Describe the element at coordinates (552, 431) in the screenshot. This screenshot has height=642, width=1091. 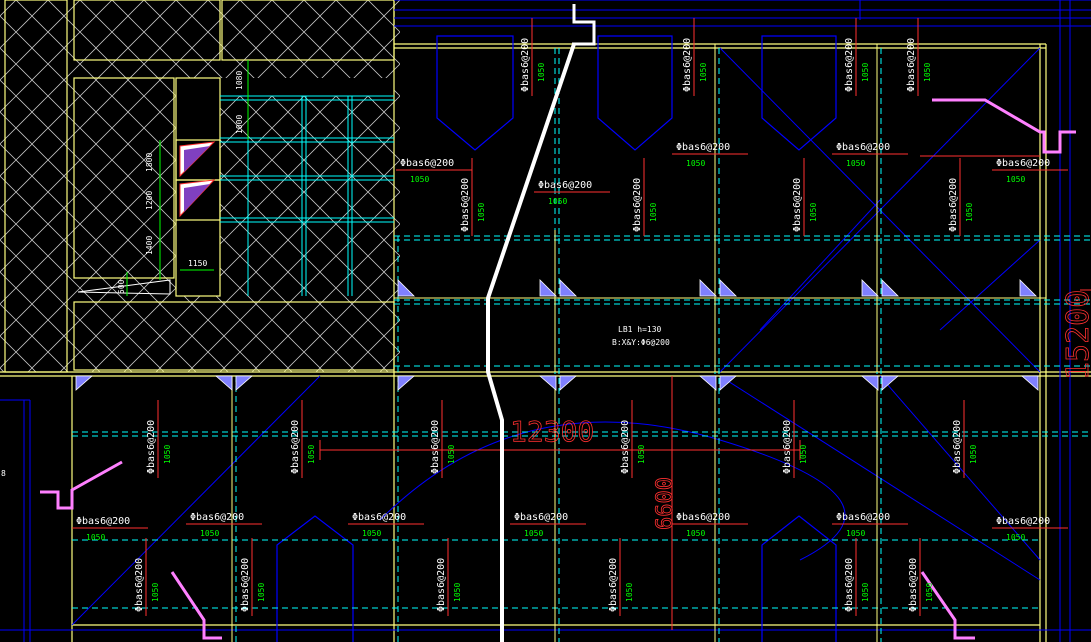
I see `span-x-label: 12300` at that location.